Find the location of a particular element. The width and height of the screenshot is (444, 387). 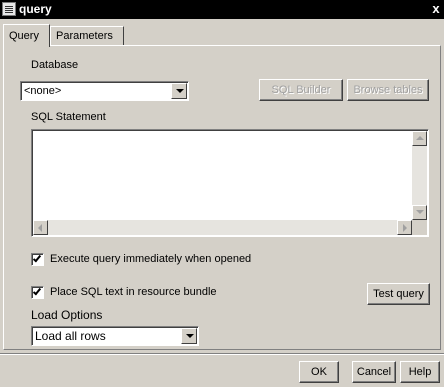

load-options-label: Load Options is located at coordinates (67, 315).